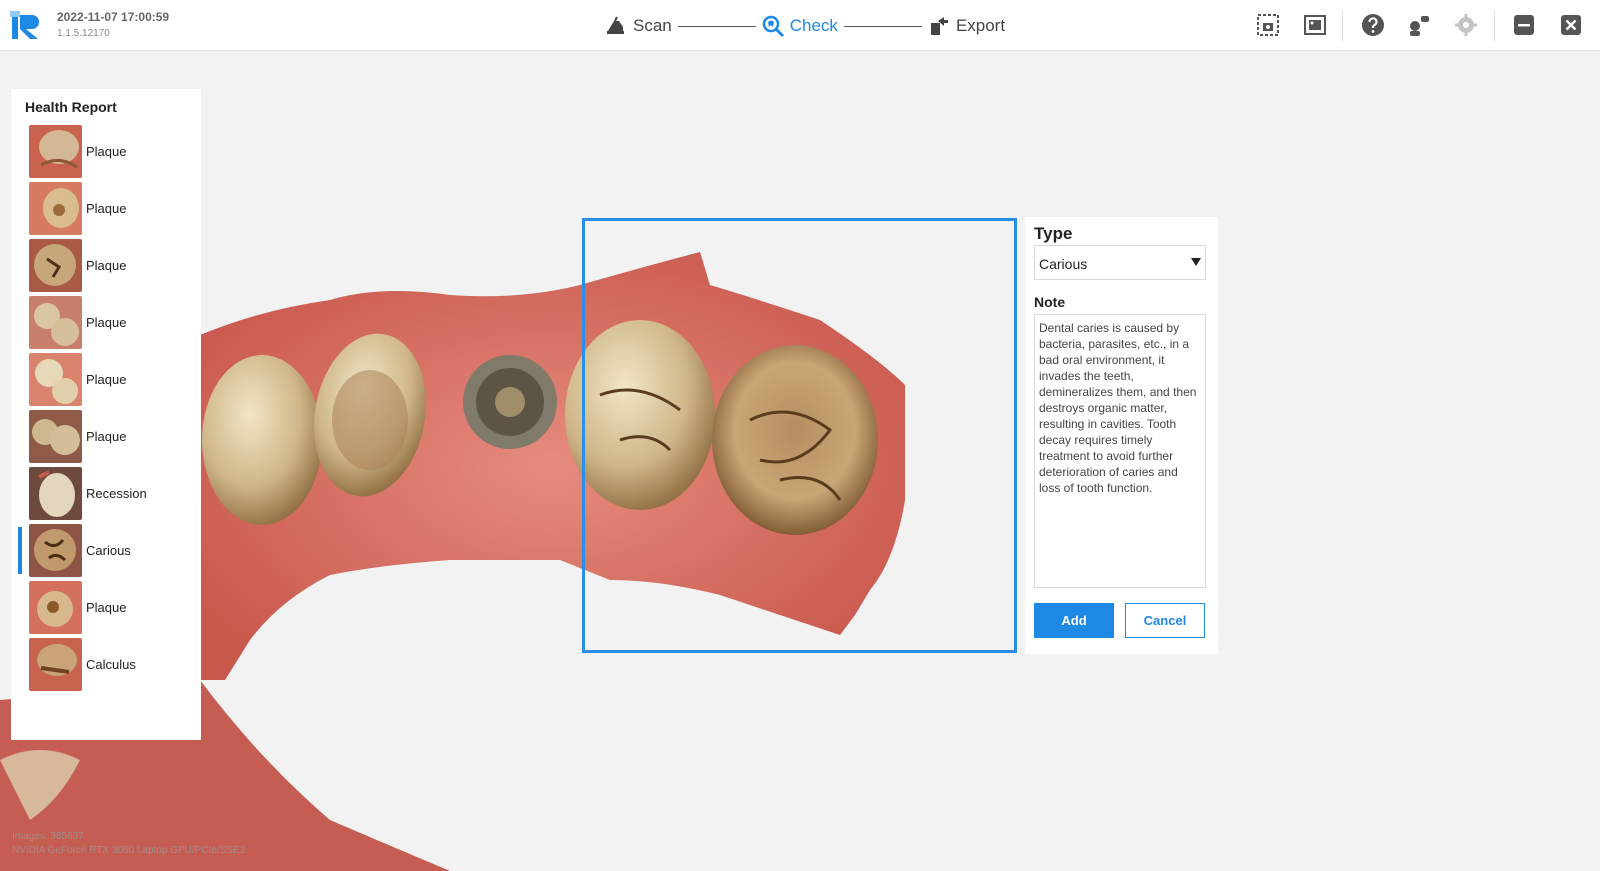 The height and width of the screenshot is (871, 1600). I want to click on workflow-steps: Scan Check Export, so click(805, 26).